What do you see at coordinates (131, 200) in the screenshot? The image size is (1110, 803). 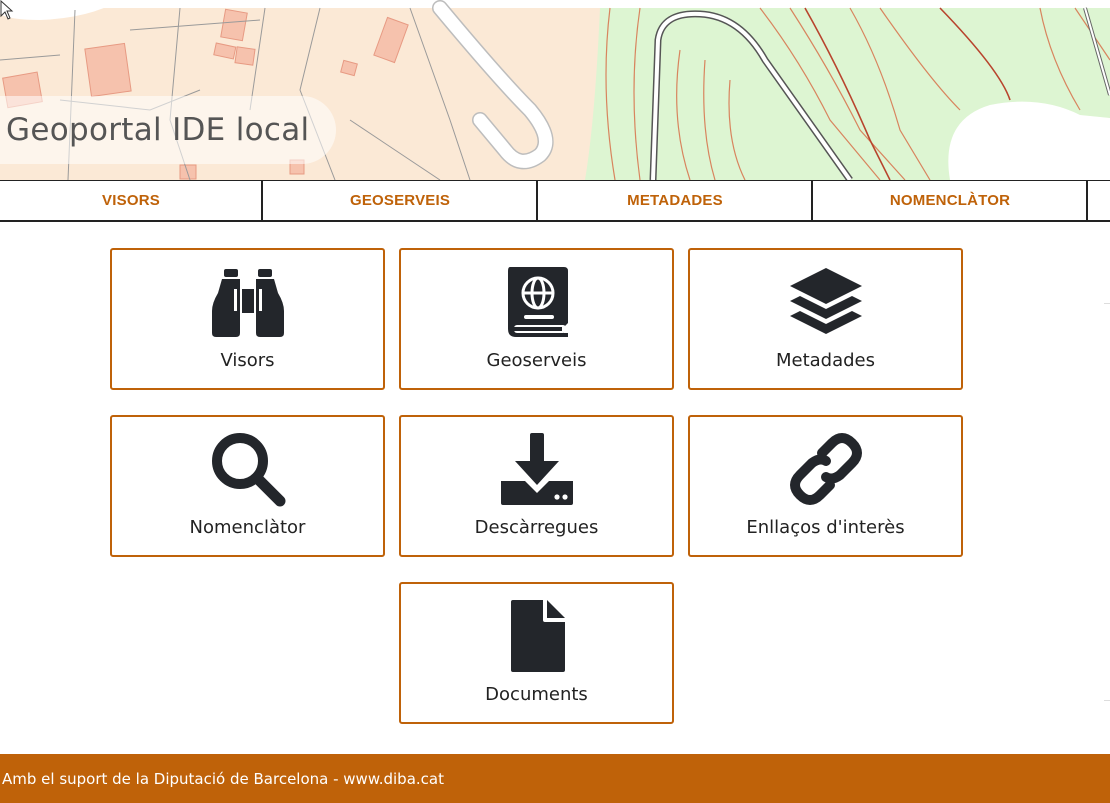 I see `nav-item-visors: VISORS` at bounding box center [131, 200].